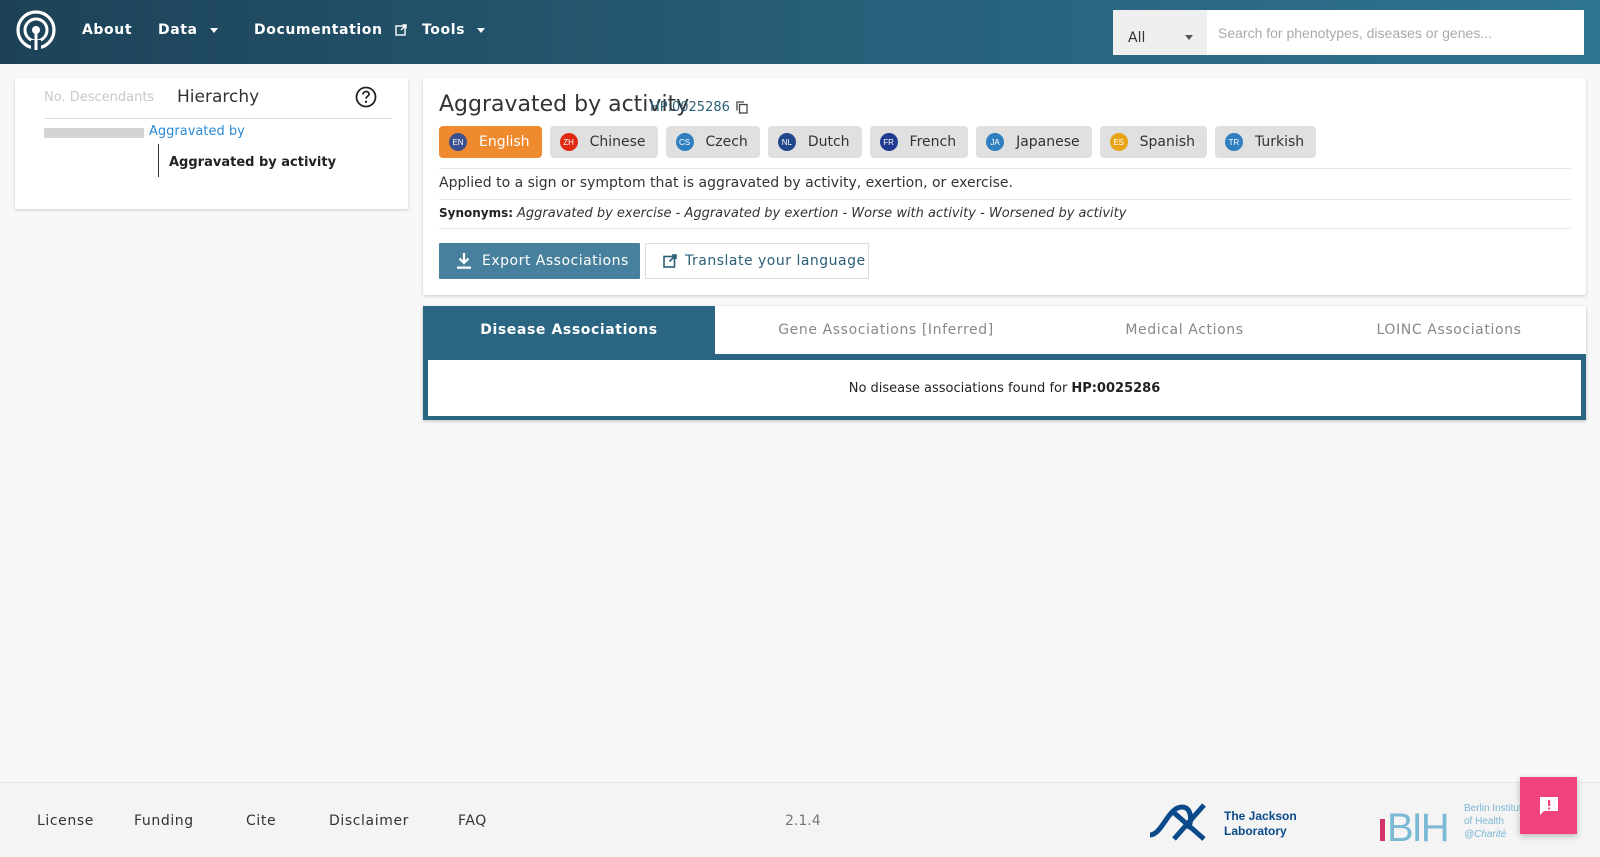 The image size is (1600, 857). I want to click on lang-czech-button: CS Czech, so click(712, 142).